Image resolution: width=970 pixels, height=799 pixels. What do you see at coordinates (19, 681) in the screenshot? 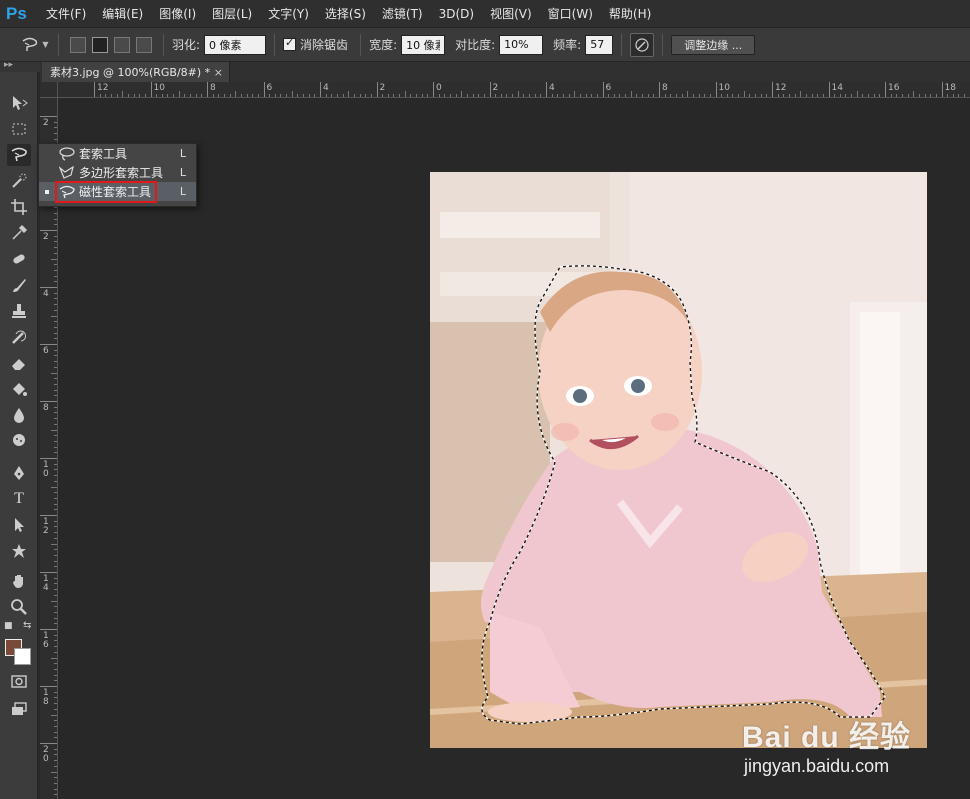
I see `quick-mask-button` at bounding box center [19, 681].